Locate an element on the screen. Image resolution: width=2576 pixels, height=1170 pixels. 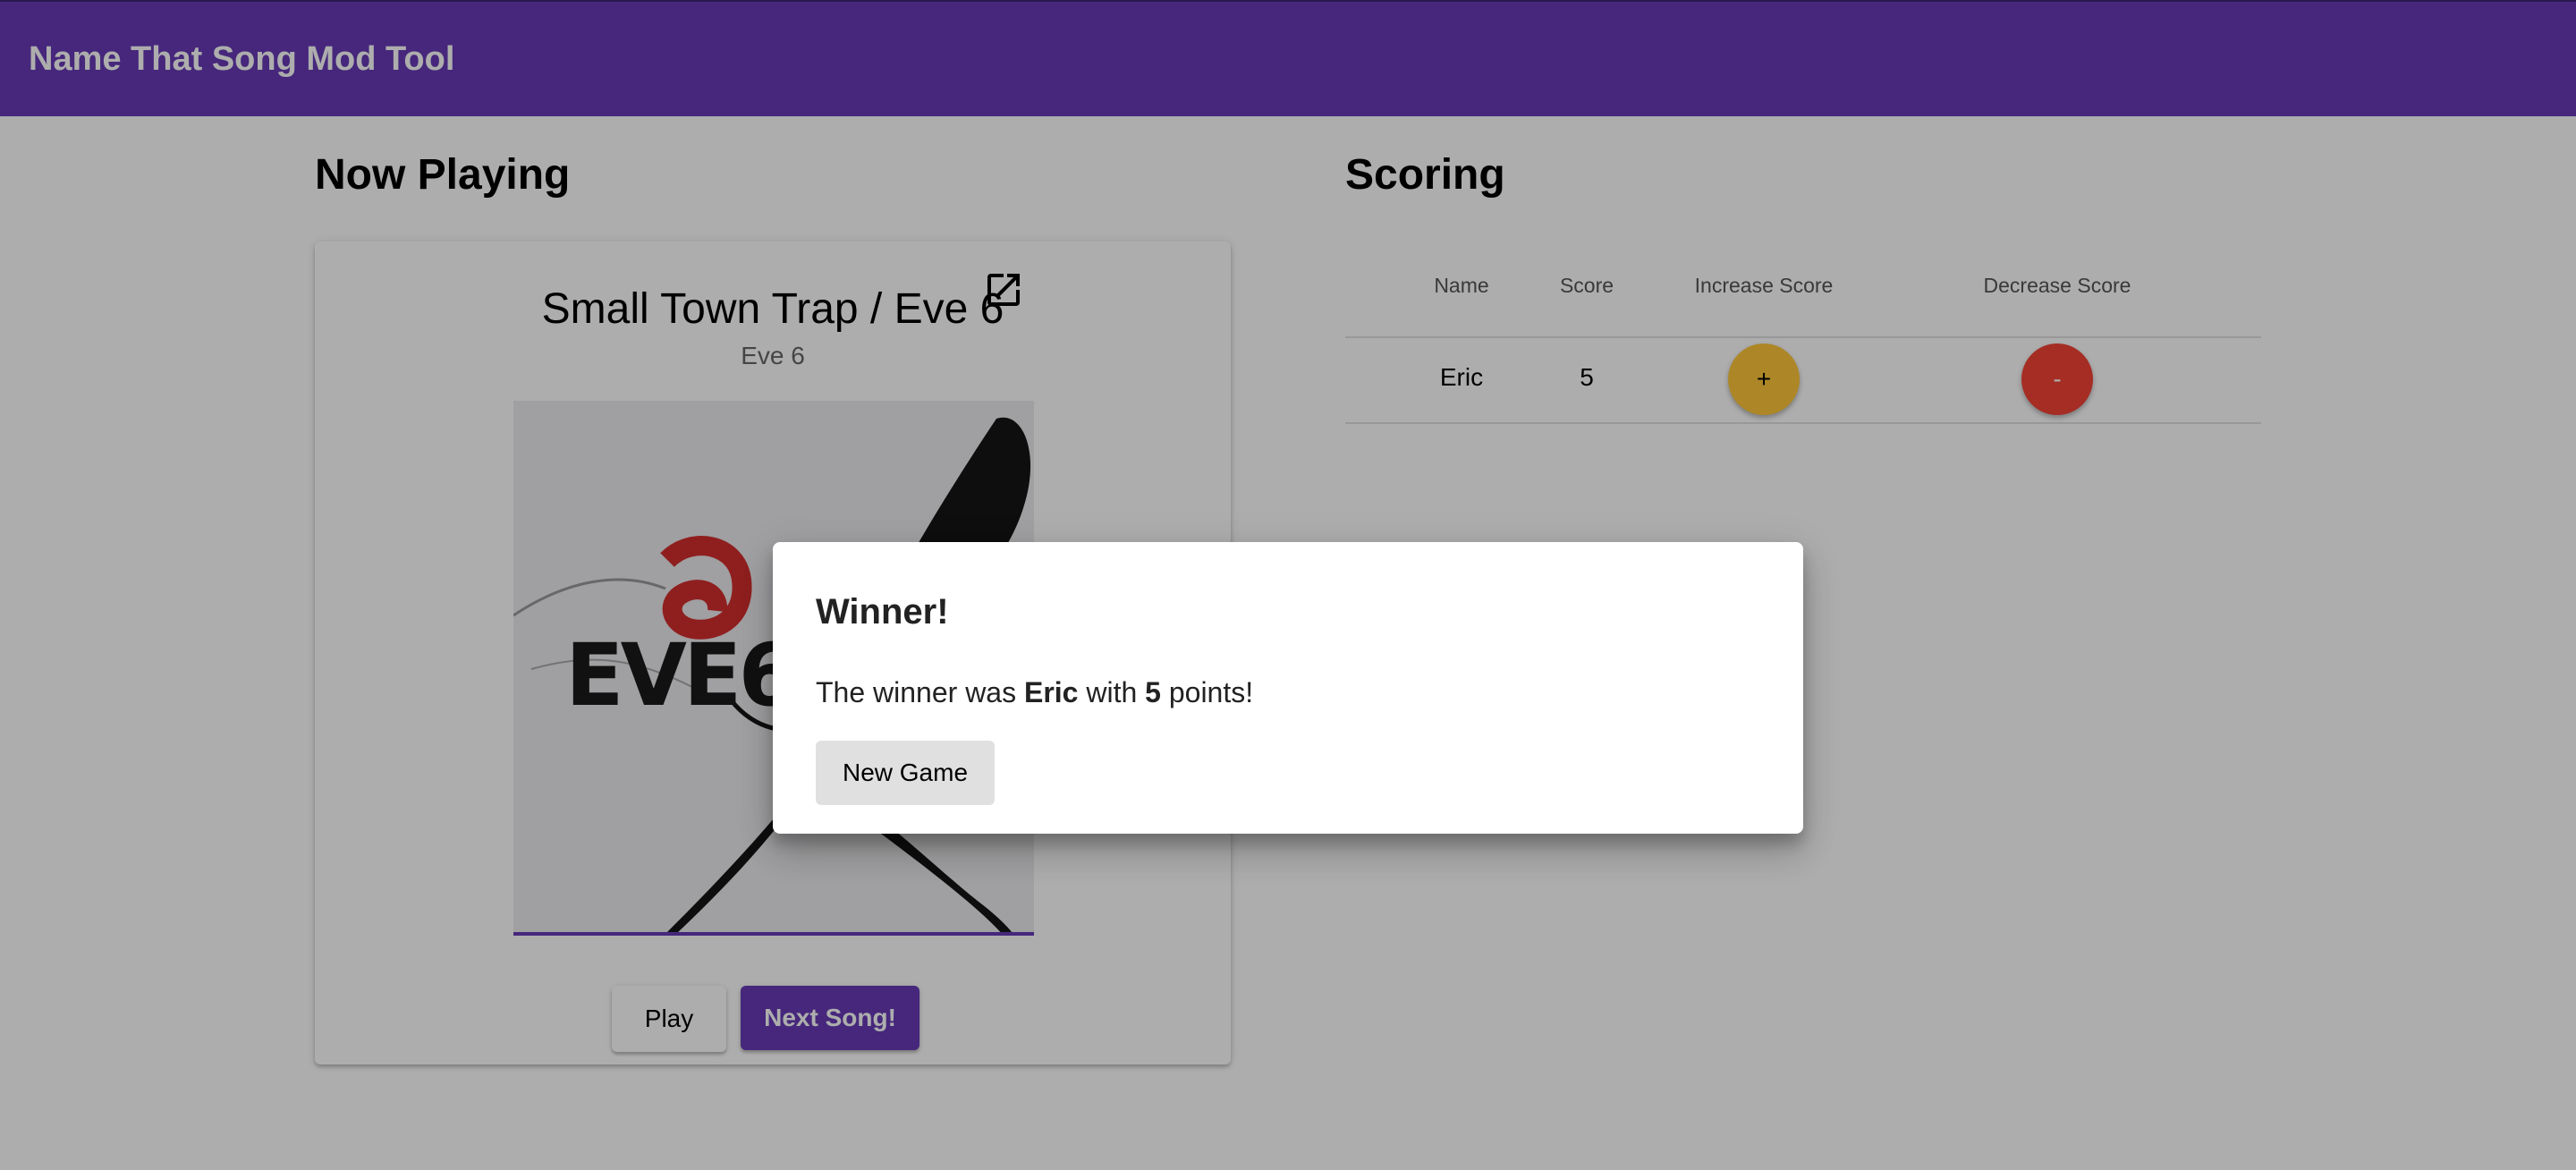
winner-name: Eric is located at coordinates (1051, 692).